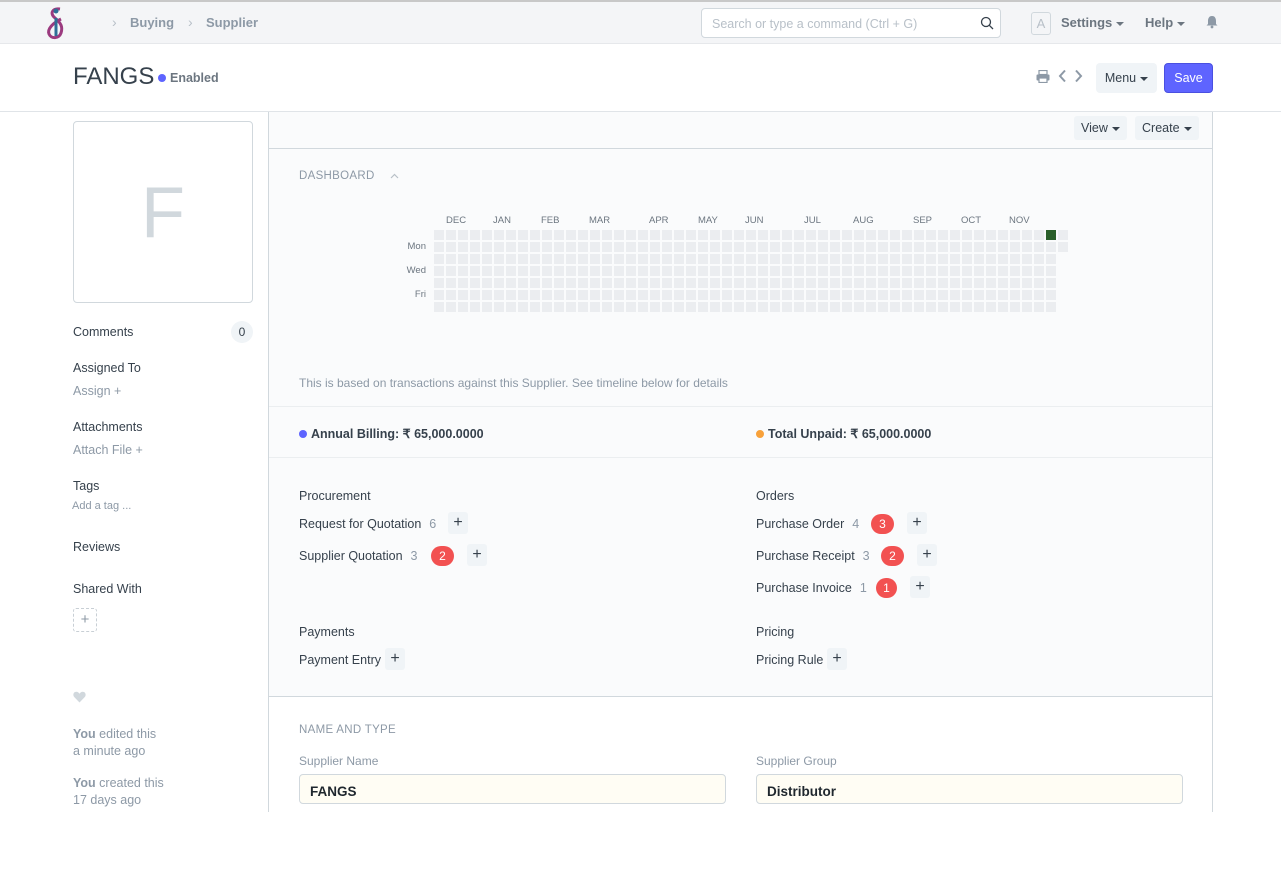 This screenshot has height=896, width=1281. I want to click on new-supplier-quotation-button: +, so click(477, 555).